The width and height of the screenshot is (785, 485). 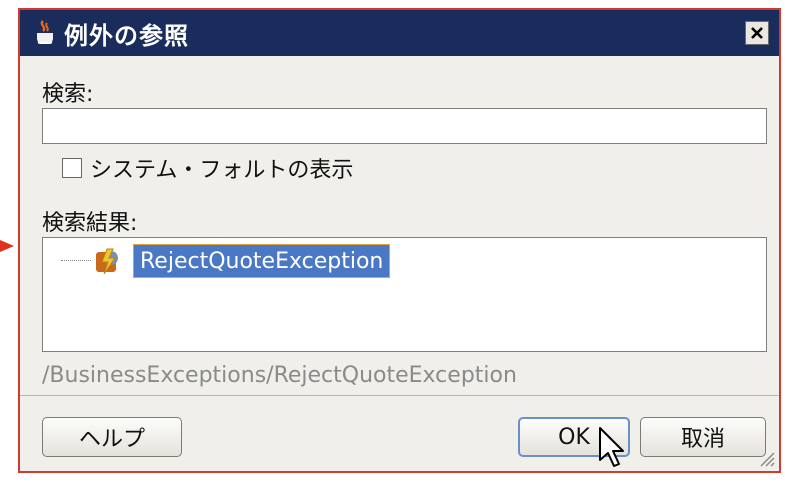 What do you see at coordinates (7, 246) in the screenshot?
I see `pointer-arrow-icon` at bounding box center [7, 246].